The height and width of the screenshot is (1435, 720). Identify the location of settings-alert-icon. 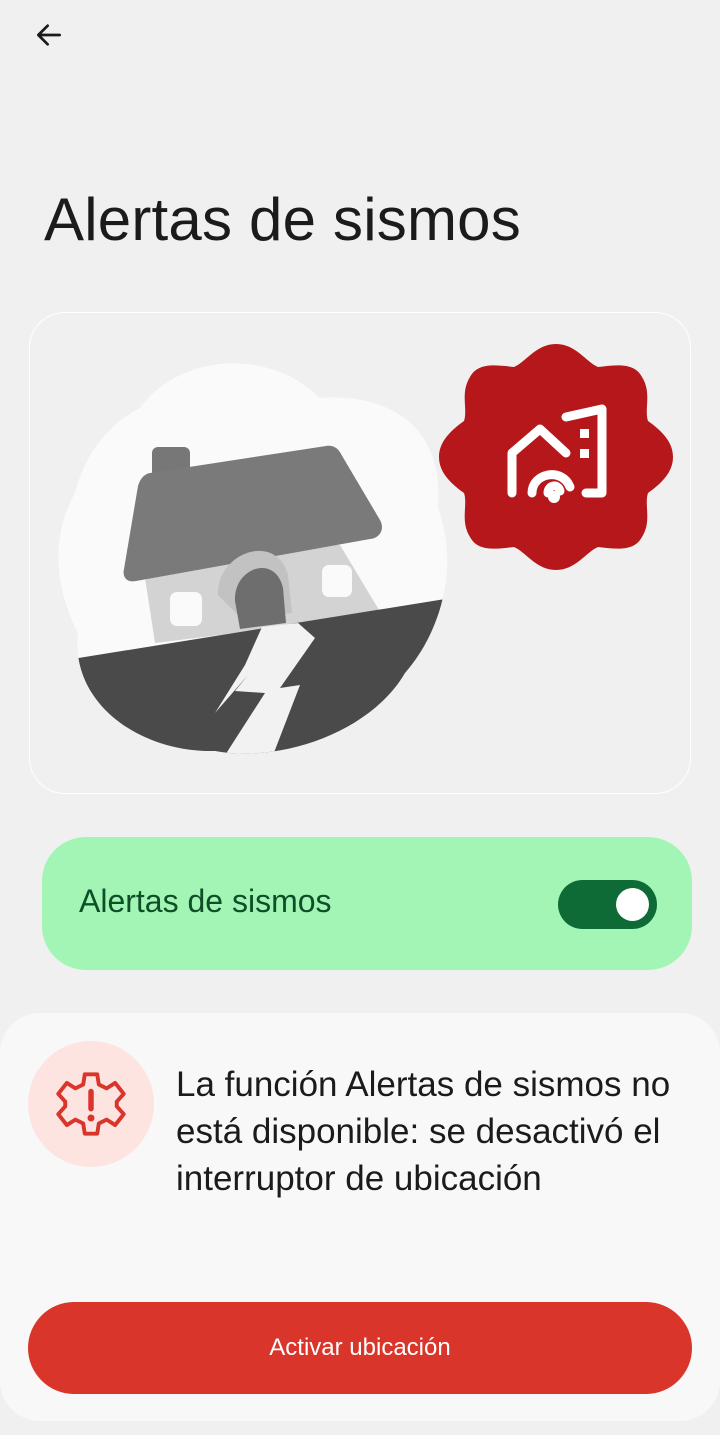
(91, 1104).